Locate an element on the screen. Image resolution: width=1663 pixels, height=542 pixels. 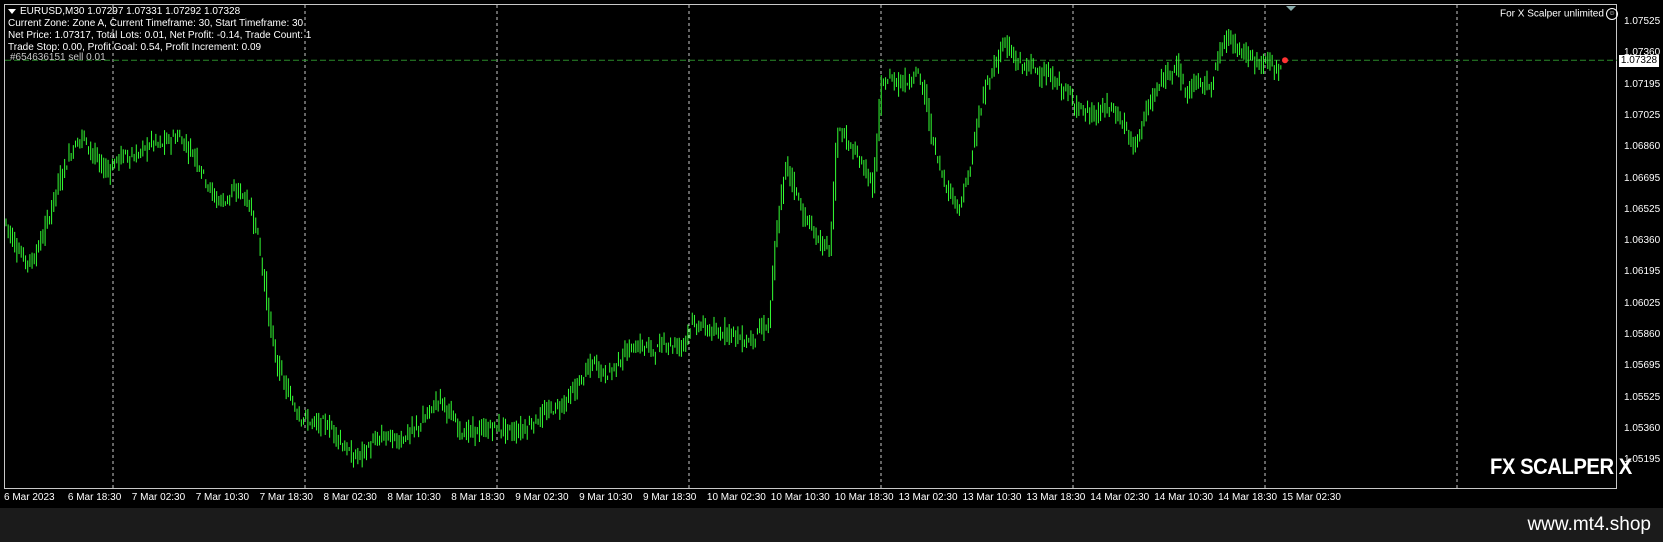
time-tick-label: 7 Mar 10:30 is located at coordinates (222, 497).